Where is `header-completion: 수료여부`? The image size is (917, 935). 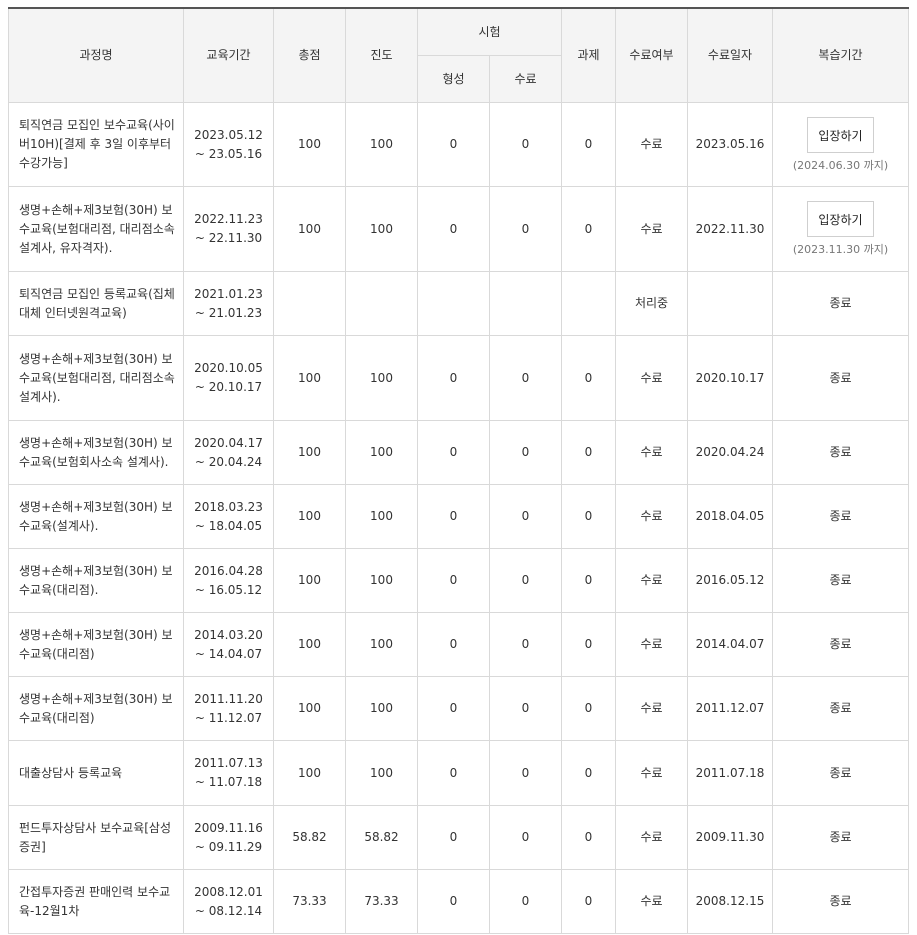 header-completion: 수료여부 is located at coordinates (651, 55).